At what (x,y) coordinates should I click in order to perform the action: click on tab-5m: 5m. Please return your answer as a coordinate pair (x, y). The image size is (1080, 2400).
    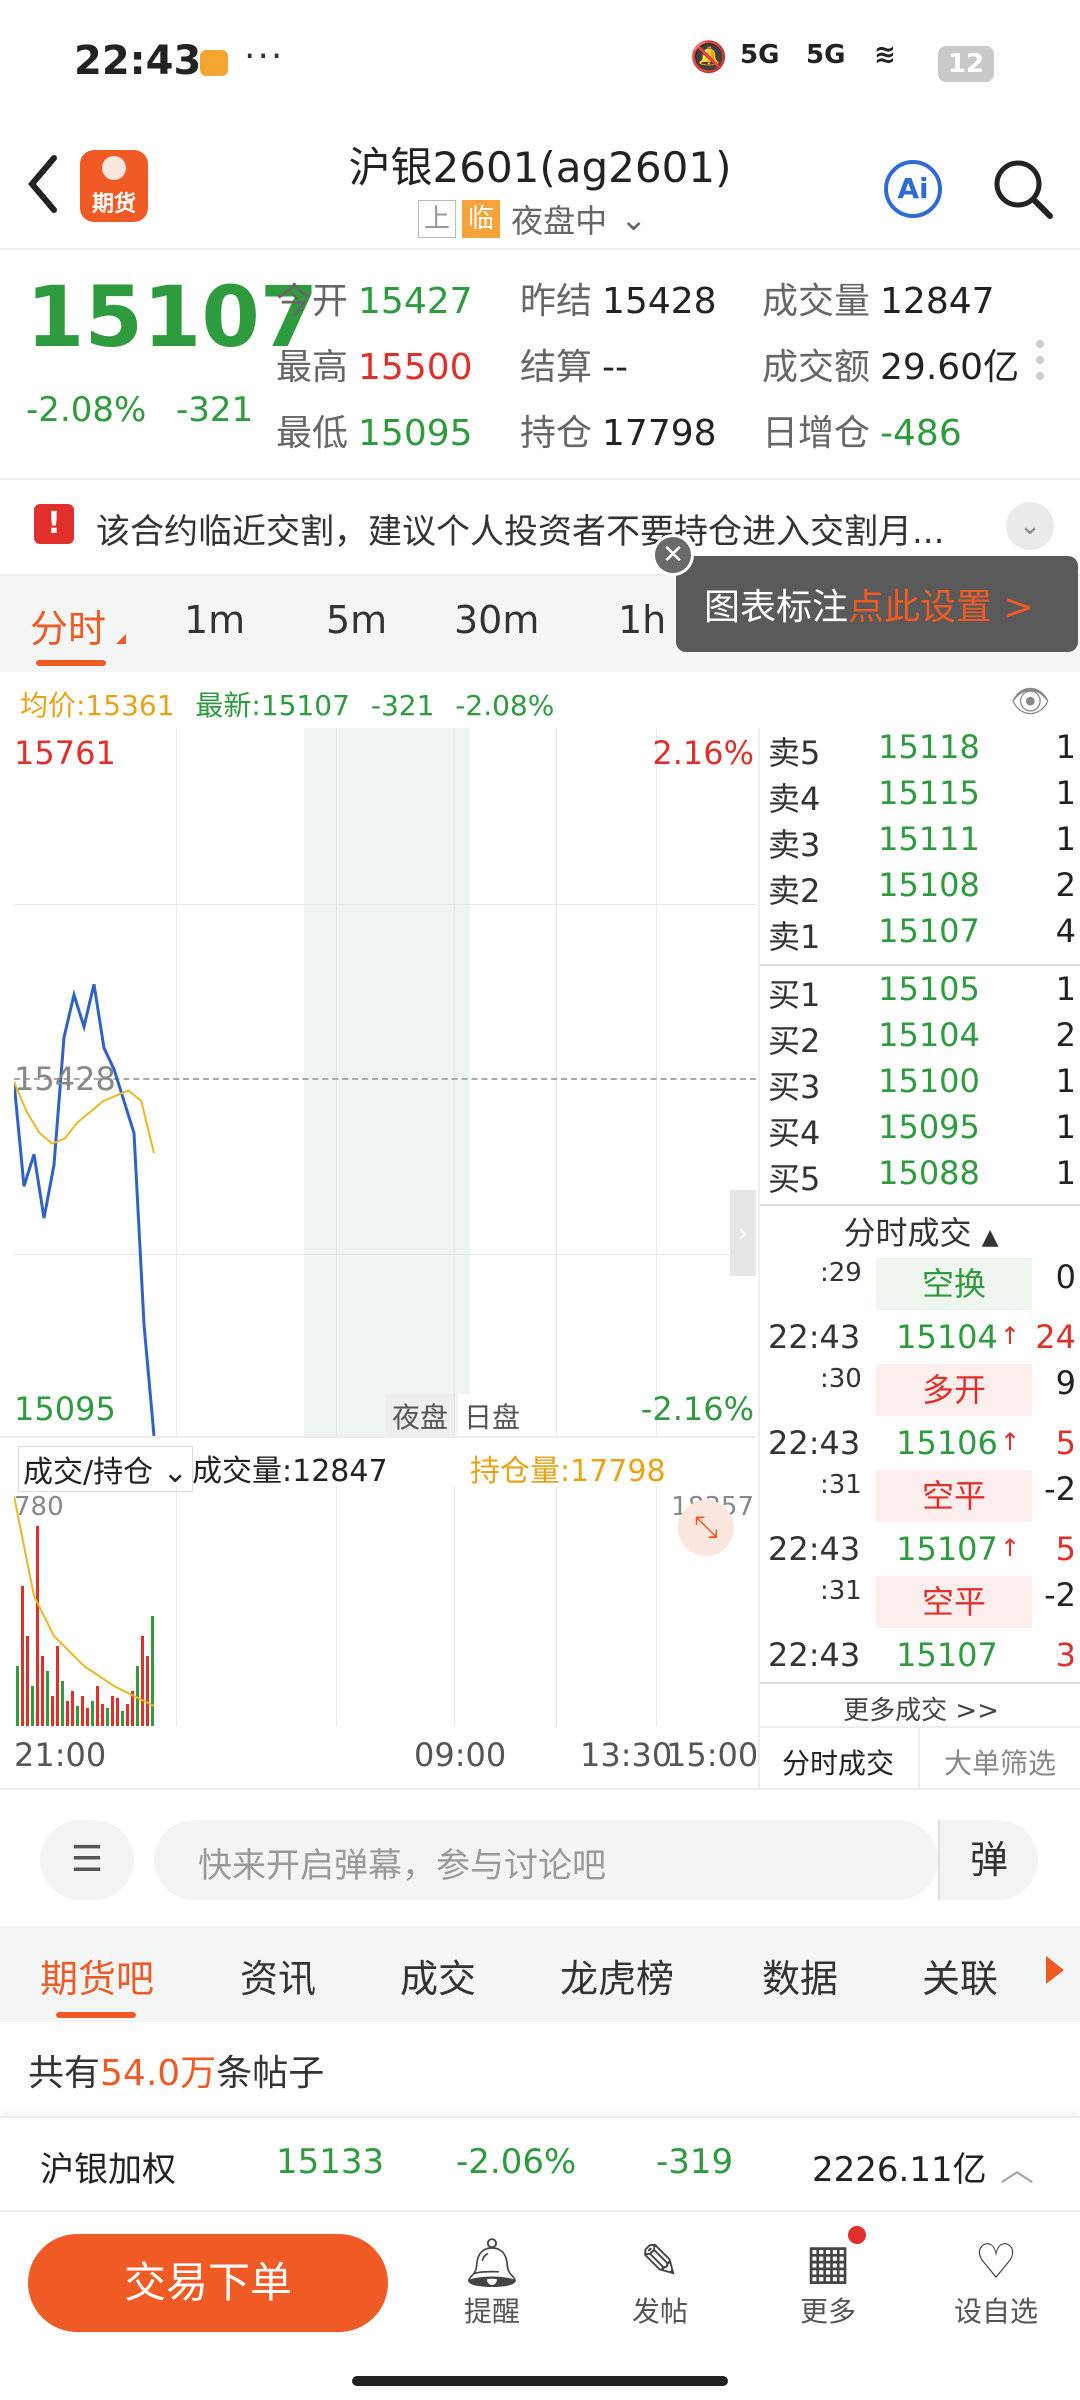
    Looking at the image, I should click on (356, 620).